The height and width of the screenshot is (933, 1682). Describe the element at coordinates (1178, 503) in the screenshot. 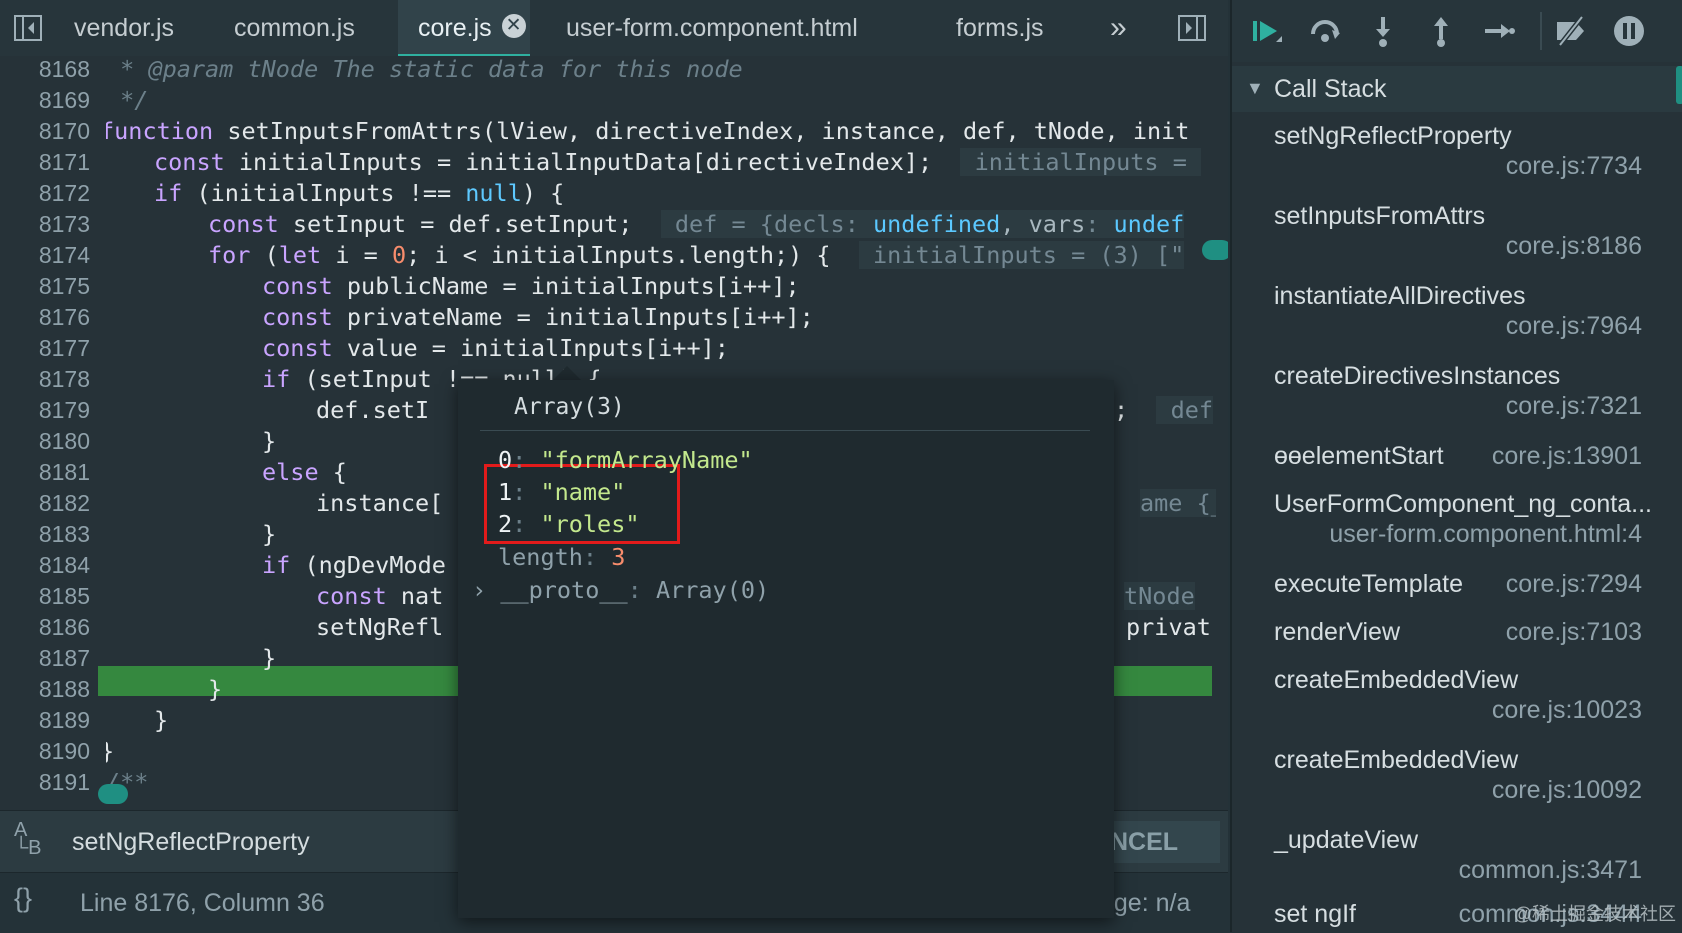

I see `code-line-tail: ame {_pa` at that location.